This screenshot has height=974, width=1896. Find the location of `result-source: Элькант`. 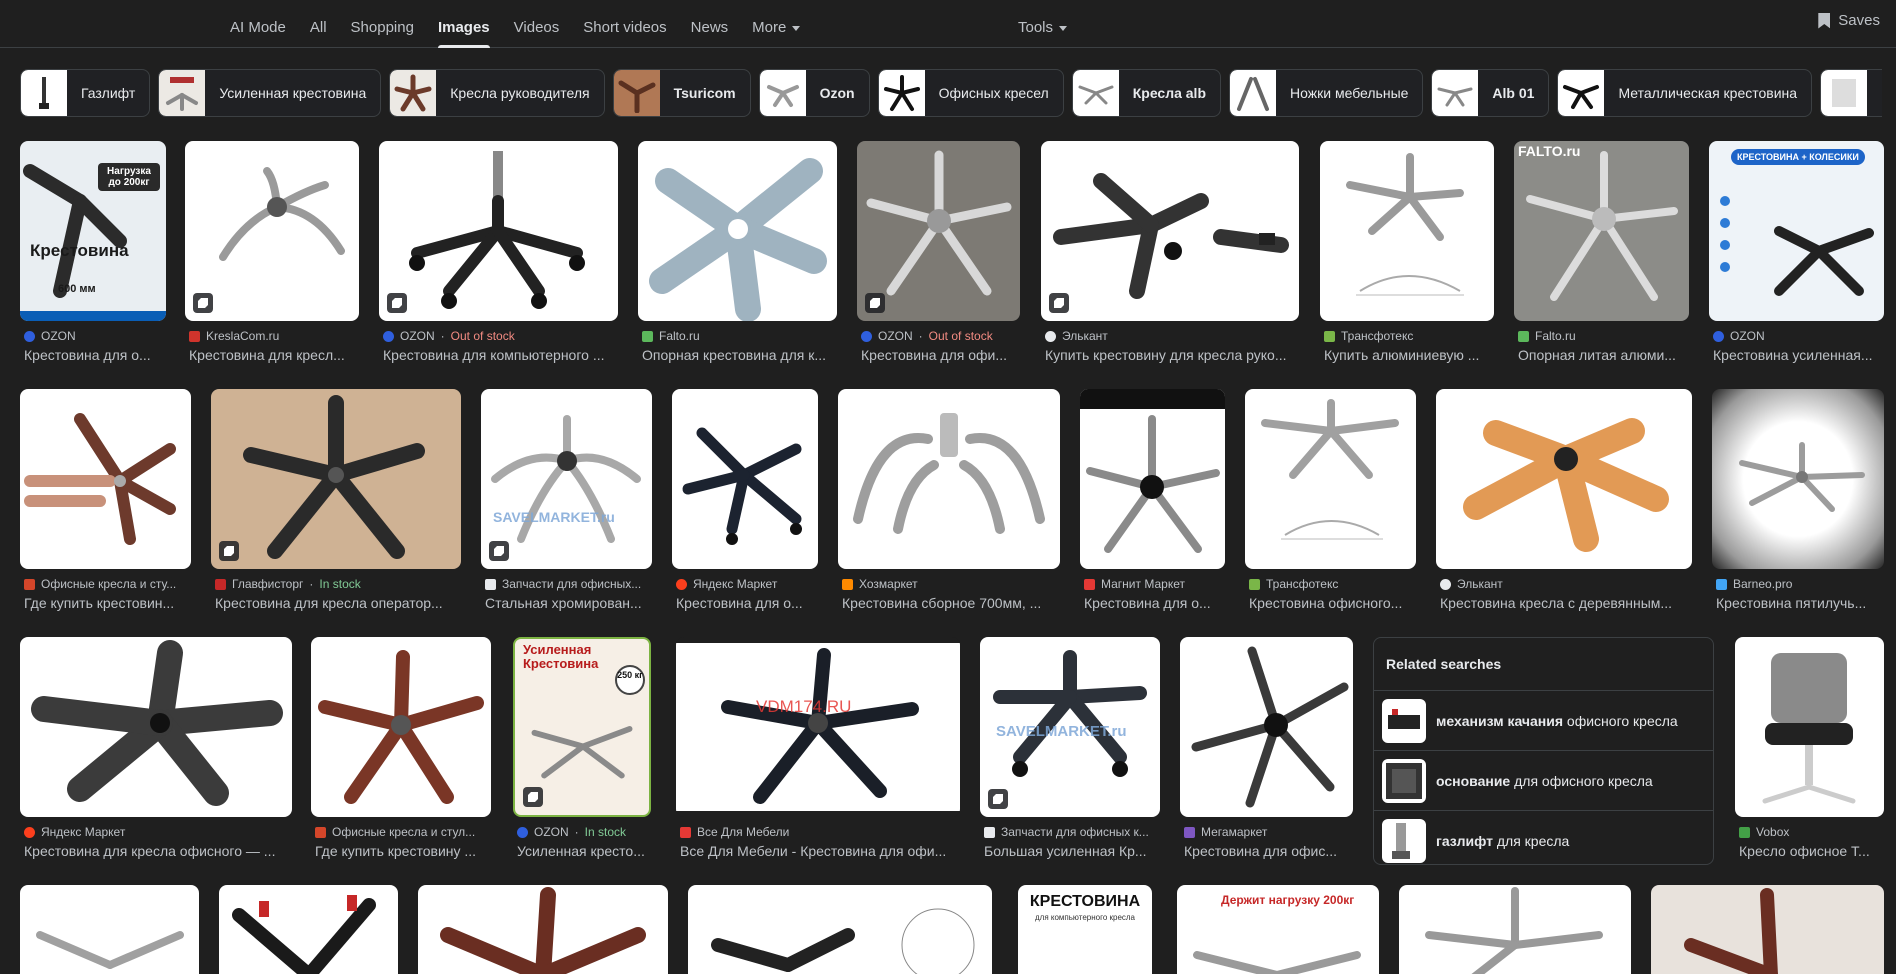

result-source: Элькант is located at coordinates (1566, 584).